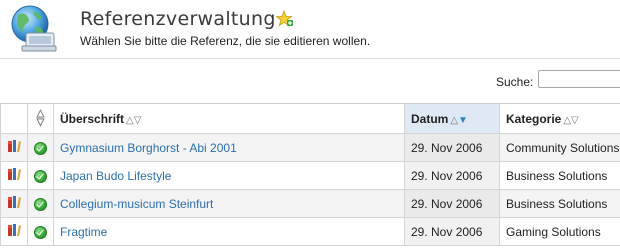 The width and height of the screenshot is (620, 249). I want to click on status-column-header: △ ▽, so click(40, 118).